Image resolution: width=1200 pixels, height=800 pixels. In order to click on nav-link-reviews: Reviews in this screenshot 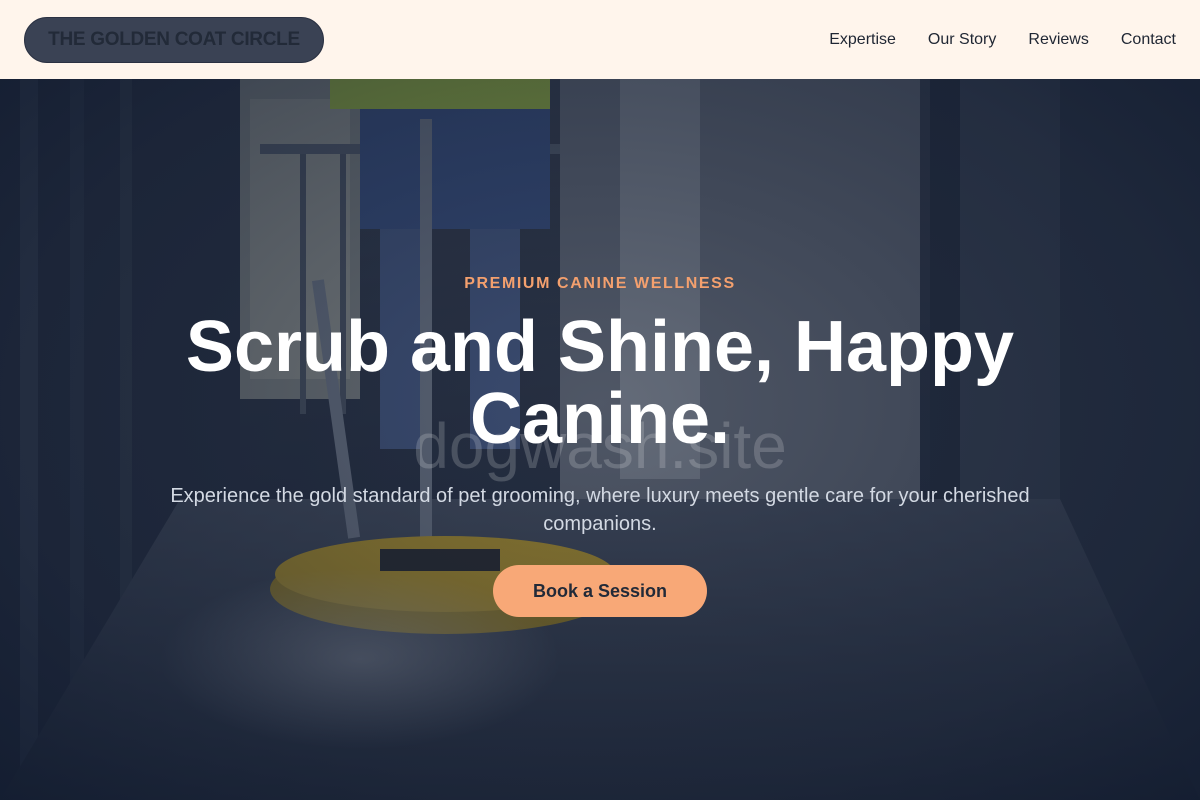, I will do `click(1058, 40)`.